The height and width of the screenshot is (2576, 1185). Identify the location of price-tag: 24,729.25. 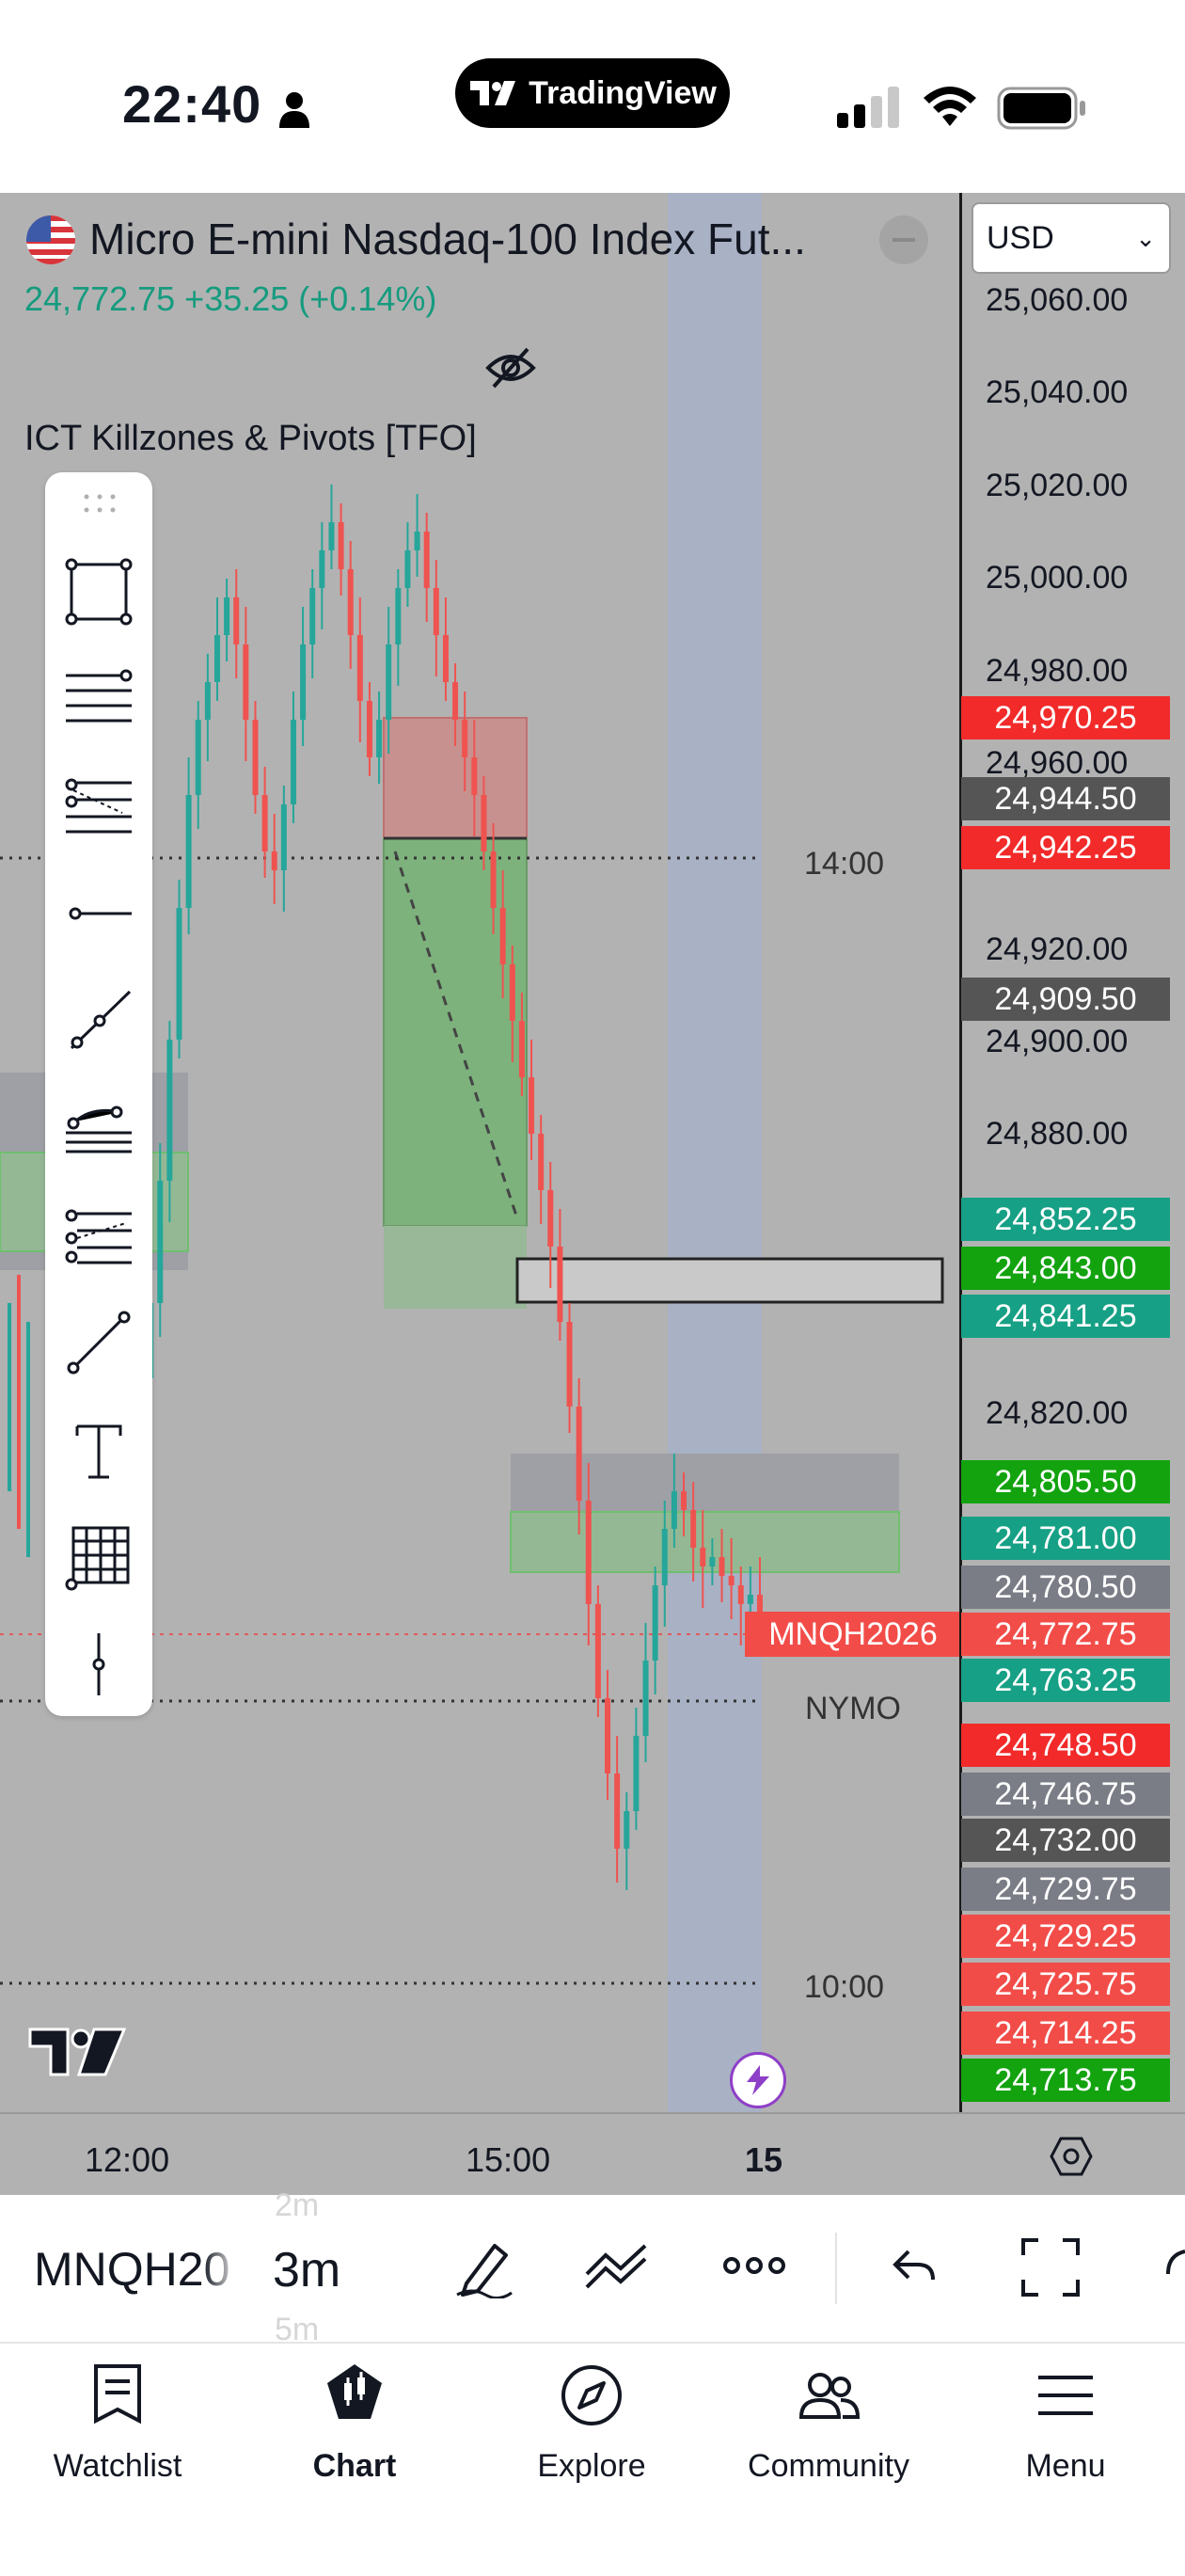
(1065, 1937).